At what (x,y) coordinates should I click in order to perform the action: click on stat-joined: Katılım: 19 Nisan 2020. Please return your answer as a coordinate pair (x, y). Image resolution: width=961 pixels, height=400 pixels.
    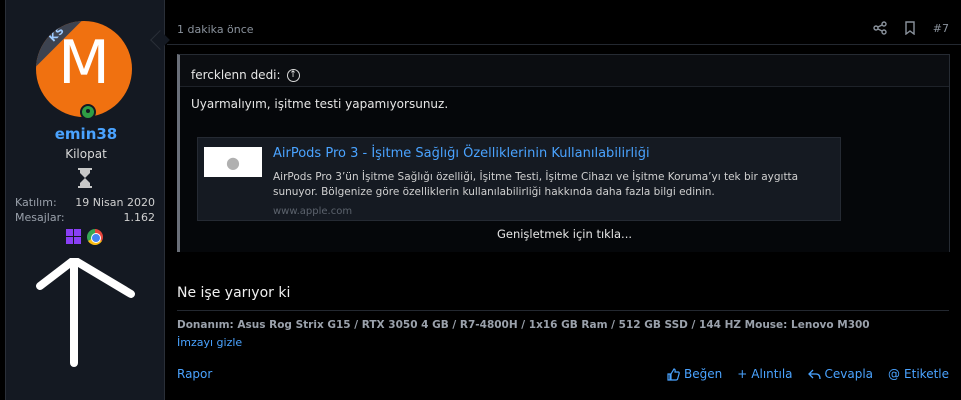
    Looking at the image, I should click on (85, 202).